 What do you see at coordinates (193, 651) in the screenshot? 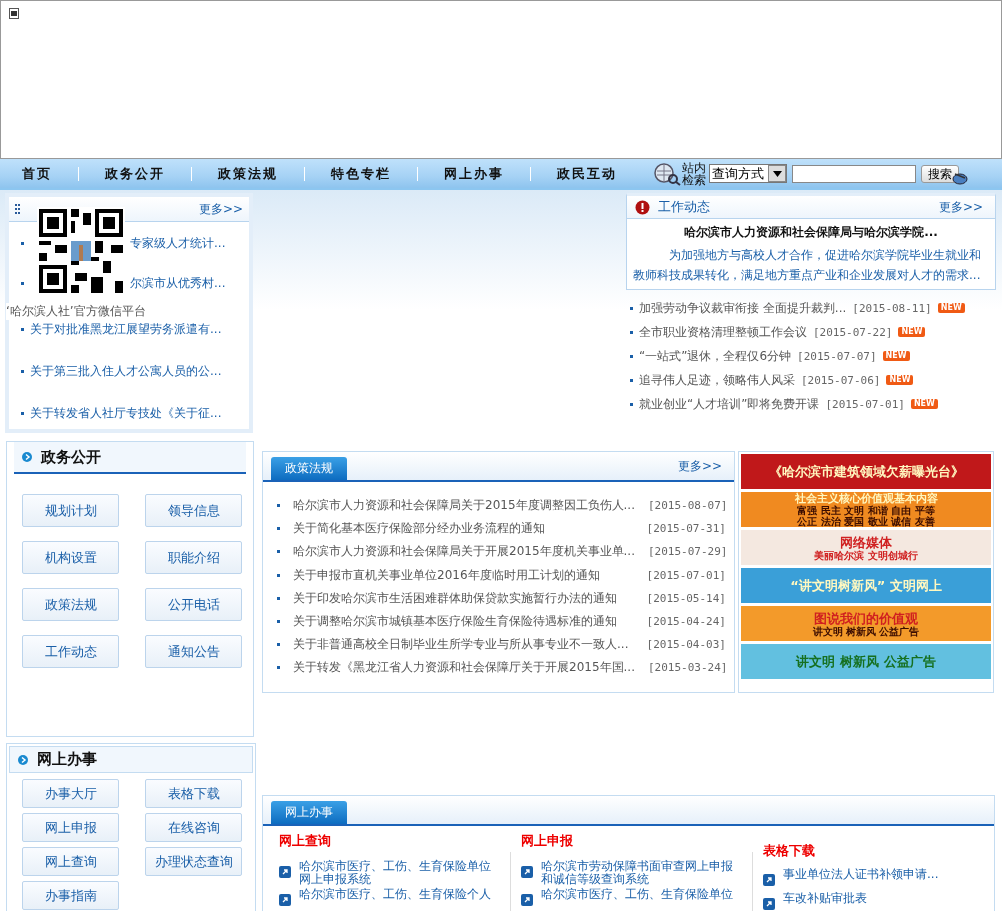
I see `nav-button: 通知公告` at bounding box center [193, 651].